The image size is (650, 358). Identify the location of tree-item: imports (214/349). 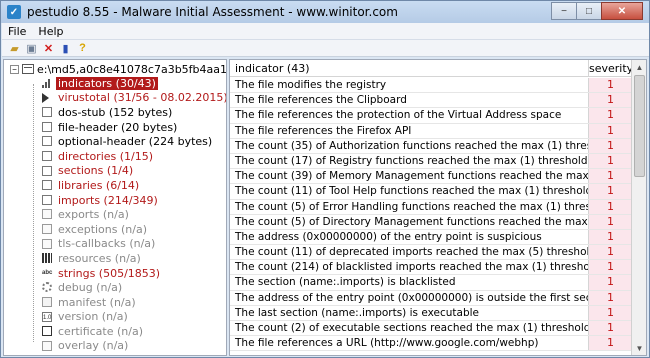
(115, 200).